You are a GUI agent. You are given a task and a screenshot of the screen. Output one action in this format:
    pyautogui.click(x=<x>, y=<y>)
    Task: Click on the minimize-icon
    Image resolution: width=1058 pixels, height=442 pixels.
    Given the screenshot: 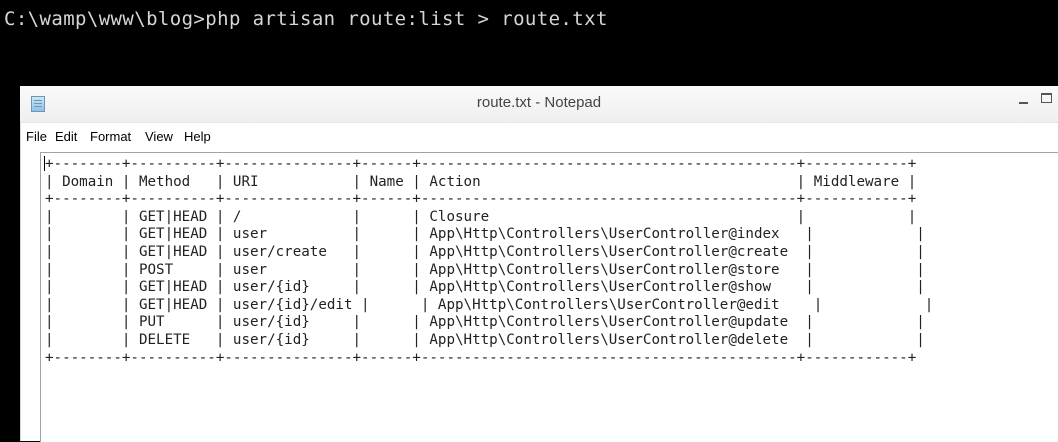 What is the action you would take?
    pyautogui.click(x=1024, y=100)
    